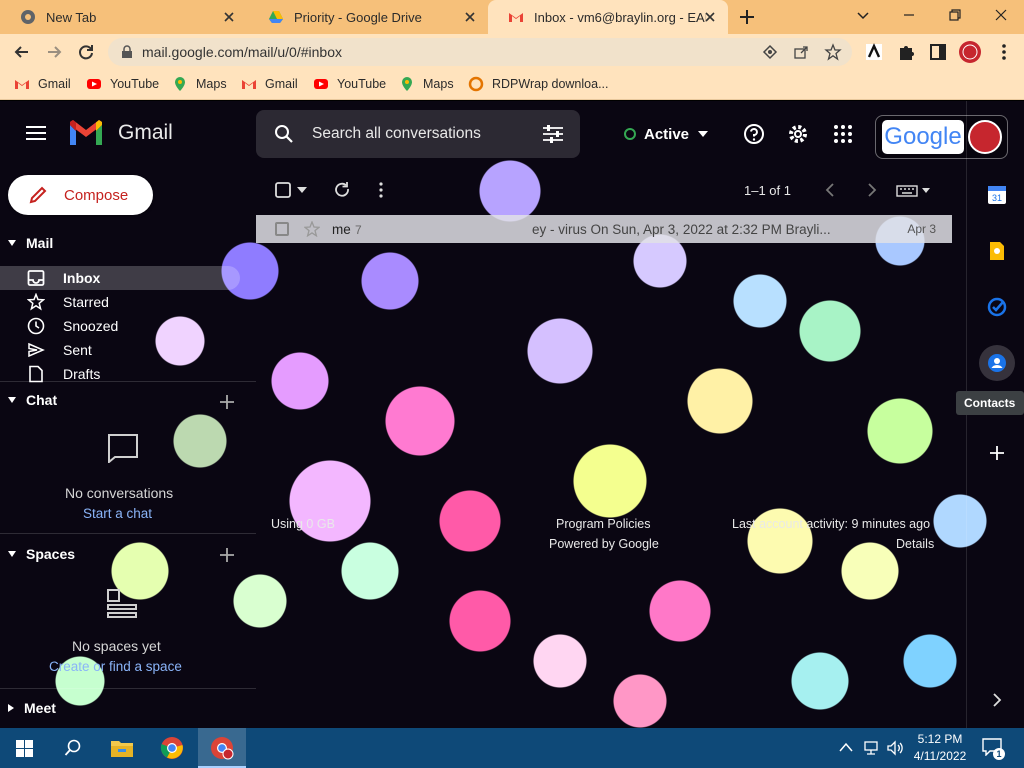 The image size is (1024, 768). I want to click on get-addons-plus-icon, so click(997, 453).